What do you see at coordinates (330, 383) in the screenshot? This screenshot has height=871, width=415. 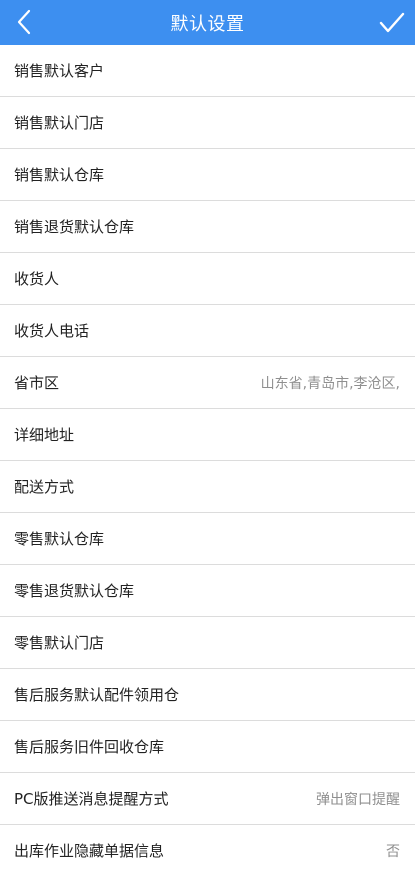 I see `setting-value: 山东省,青岛市,李沧区,` at bounding box center [330, 383].